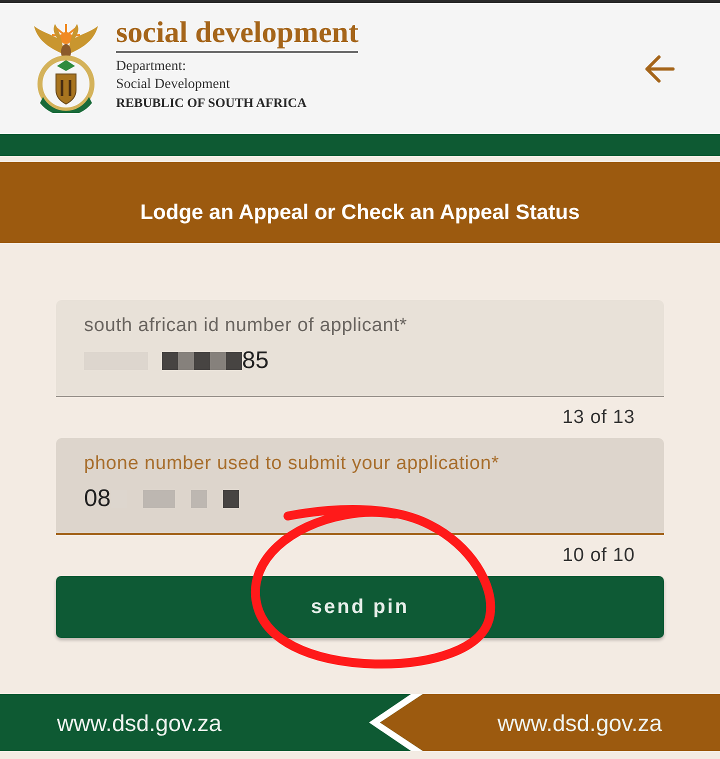  I want to click on text-field: phone number used to submit your application* 08, so click(360, 486).